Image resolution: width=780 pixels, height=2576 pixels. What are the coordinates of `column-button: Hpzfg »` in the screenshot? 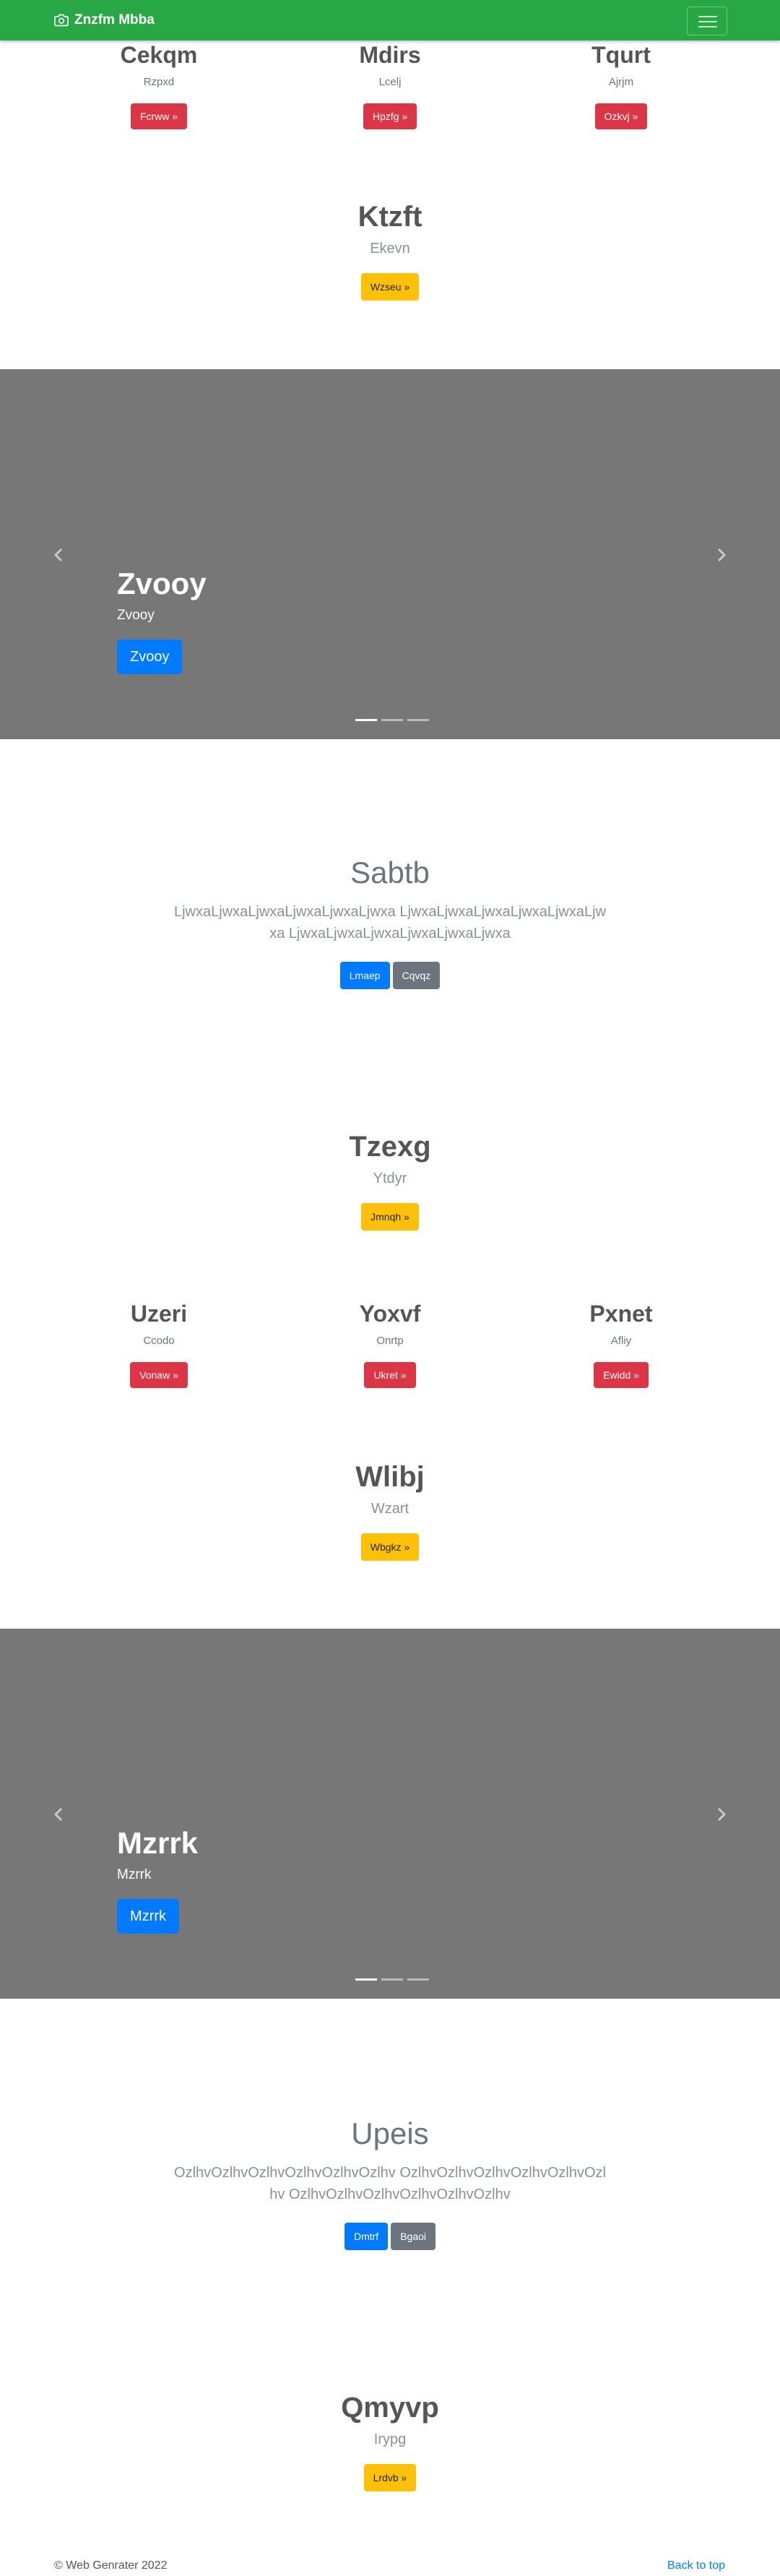 It's located at (390, 116).